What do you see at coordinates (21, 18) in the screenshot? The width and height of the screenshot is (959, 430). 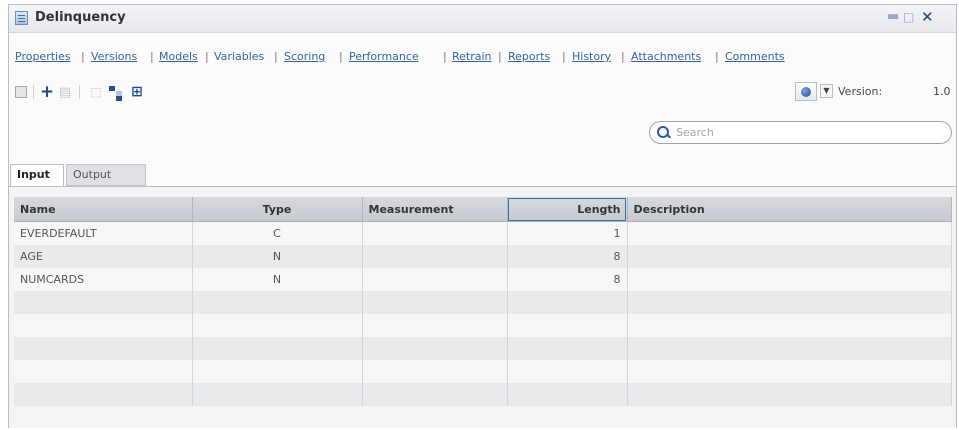 I see `document-icon` at bounding box center [21, 18].